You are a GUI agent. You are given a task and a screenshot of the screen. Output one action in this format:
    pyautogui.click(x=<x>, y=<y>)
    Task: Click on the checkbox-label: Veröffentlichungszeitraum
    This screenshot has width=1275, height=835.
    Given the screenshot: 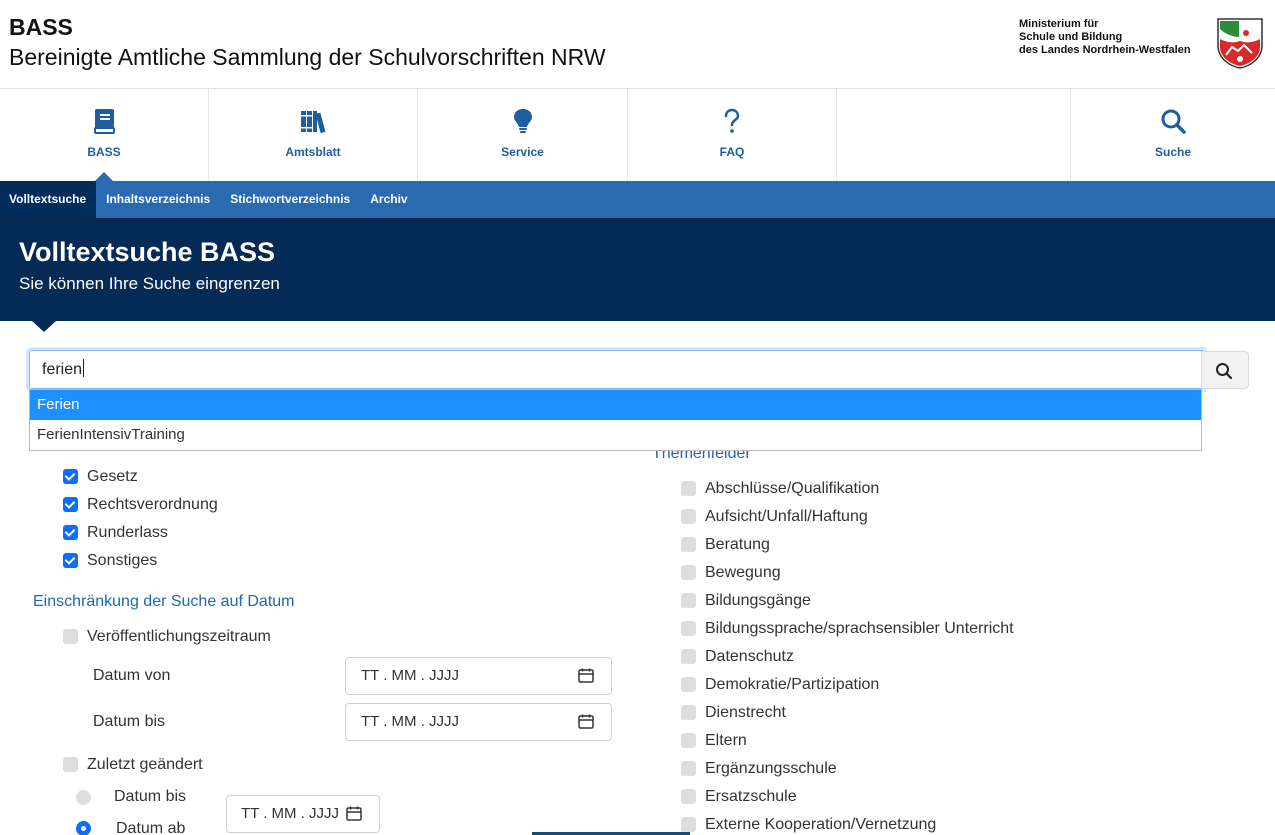 What is the action you would take?
    pyautogui.click(x=179, y=636)
    